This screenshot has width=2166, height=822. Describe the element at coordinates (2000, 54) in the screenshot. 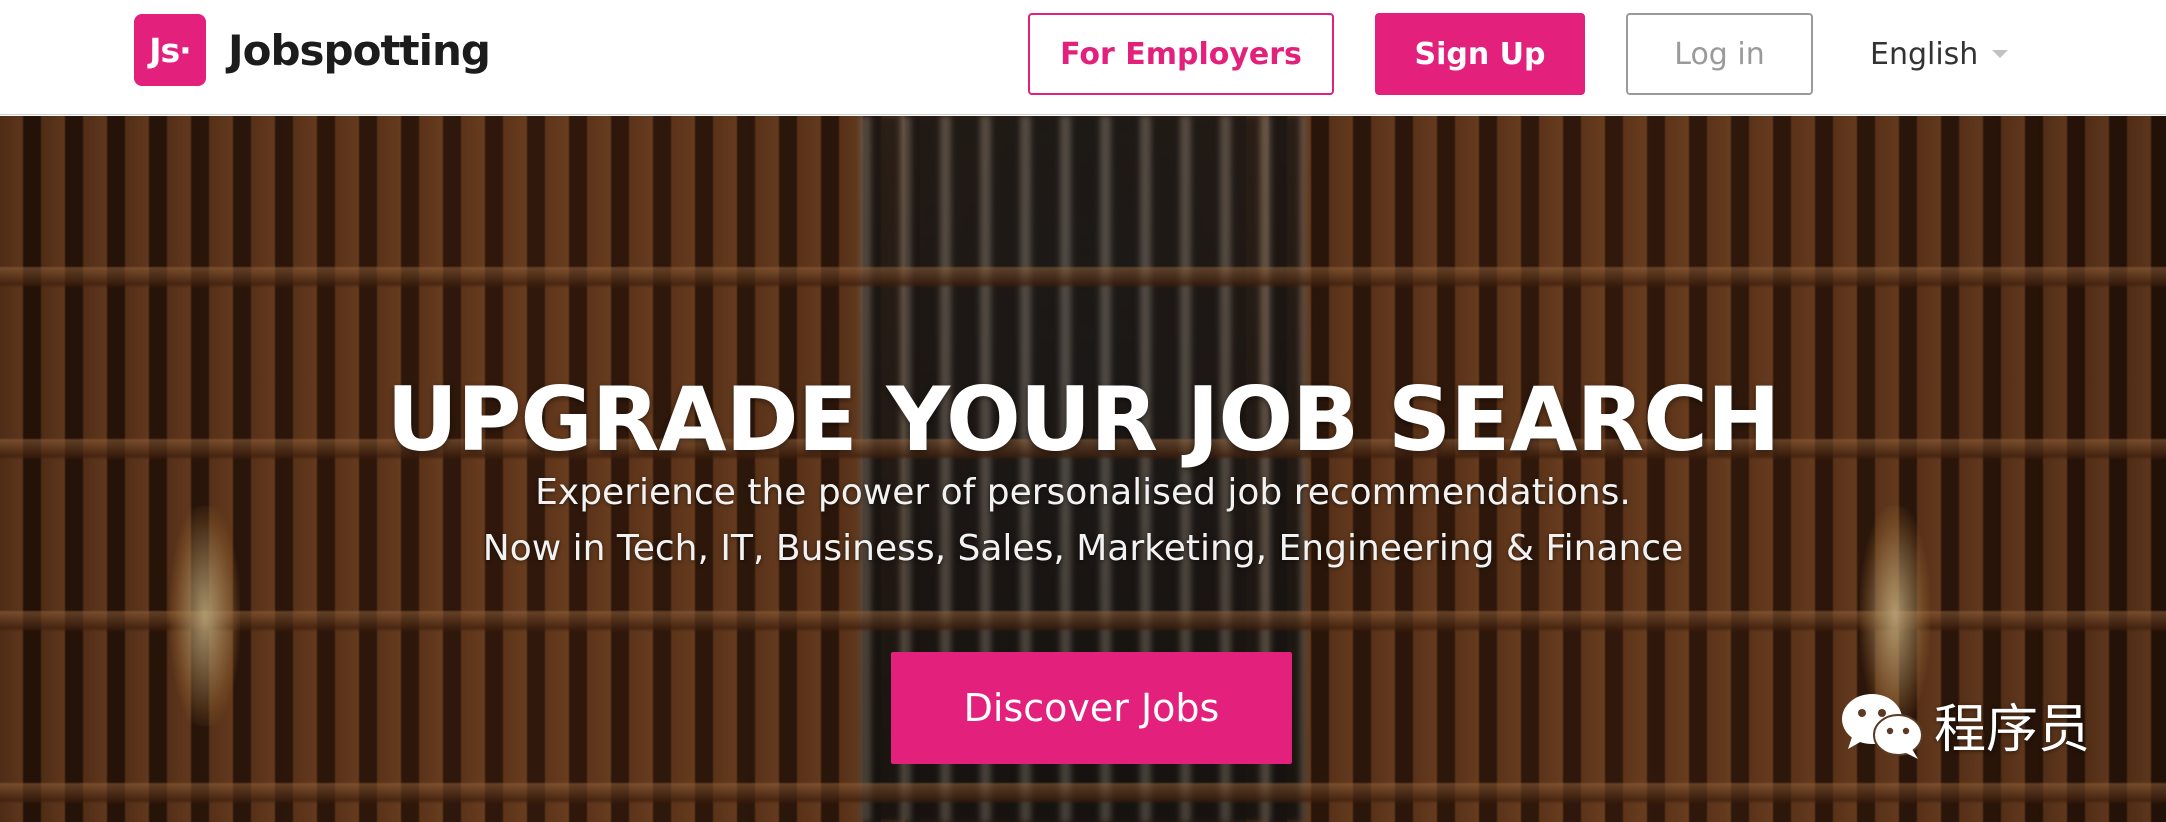

I see `chevron-down-icon` at that location.